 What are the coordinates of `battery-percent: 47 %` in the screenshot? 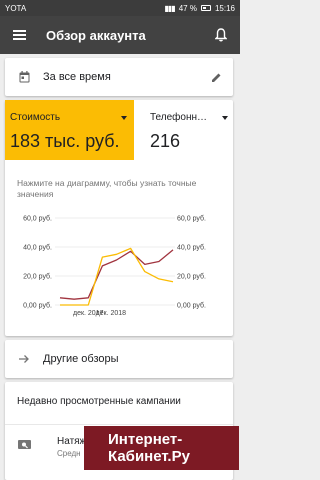 It's located at (187, 8).